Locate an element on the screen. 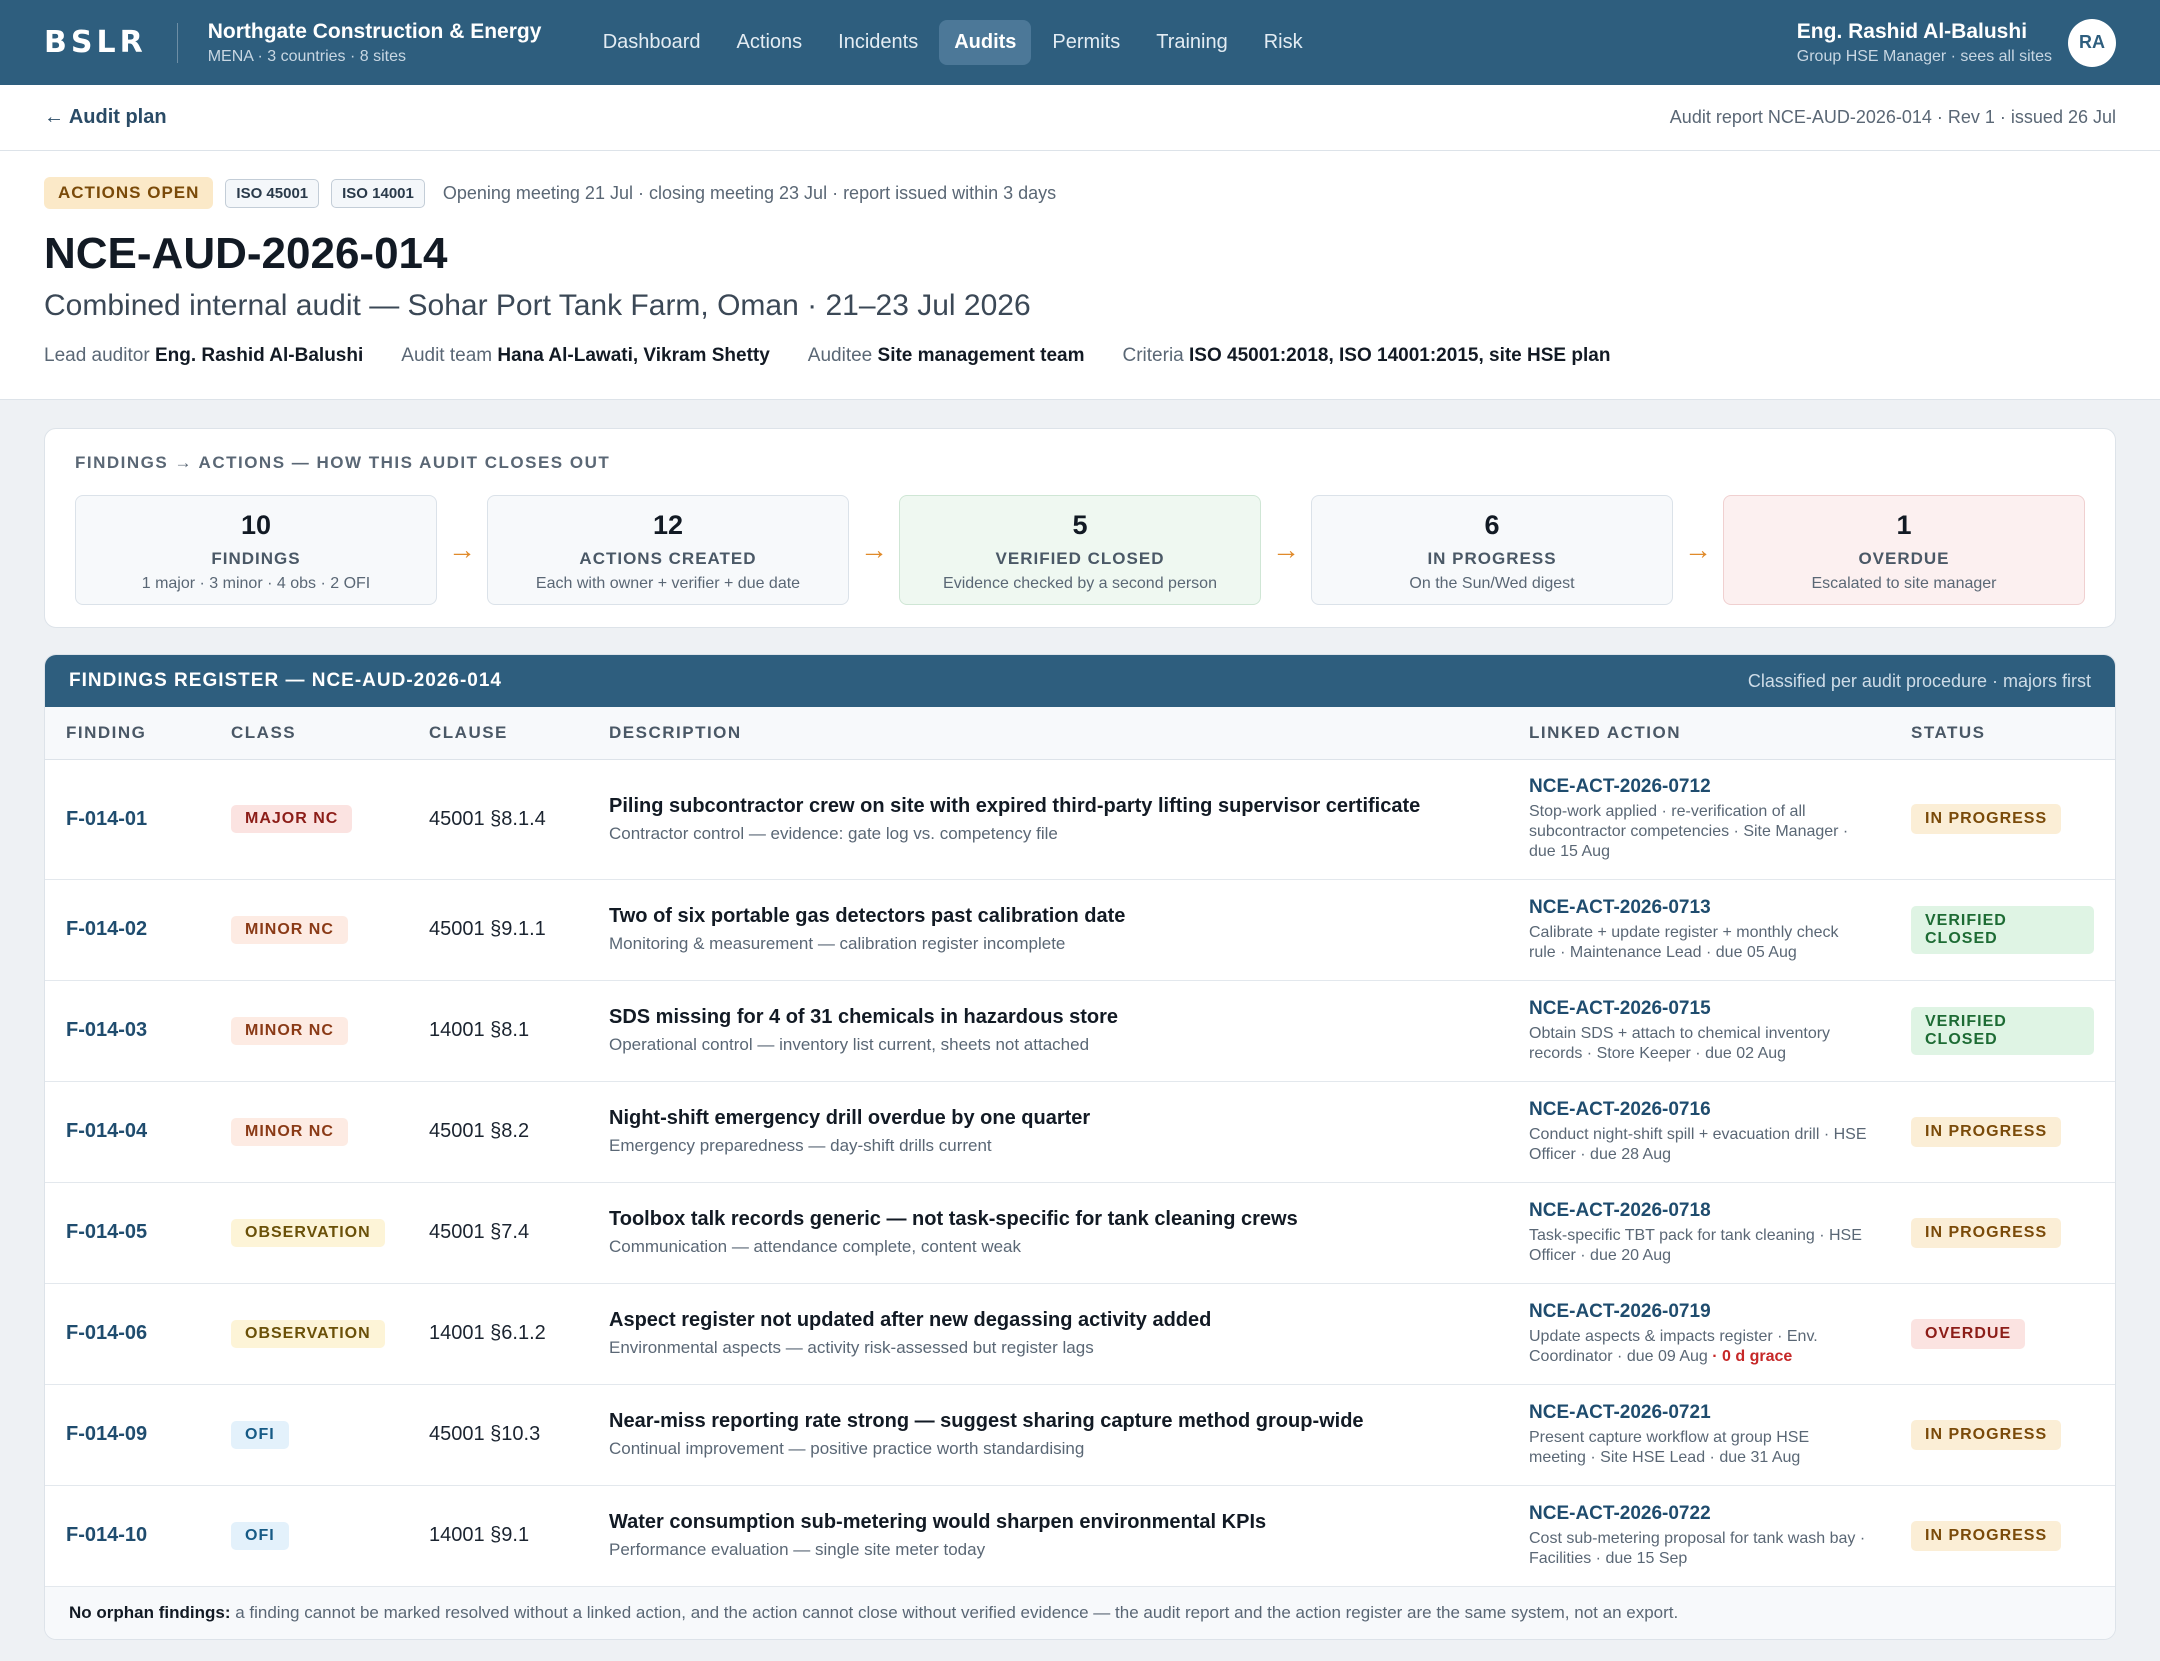 The height and width of the screenshot is (1661, 2160). app-logo: BSLR is located at coordinates (111, 42).